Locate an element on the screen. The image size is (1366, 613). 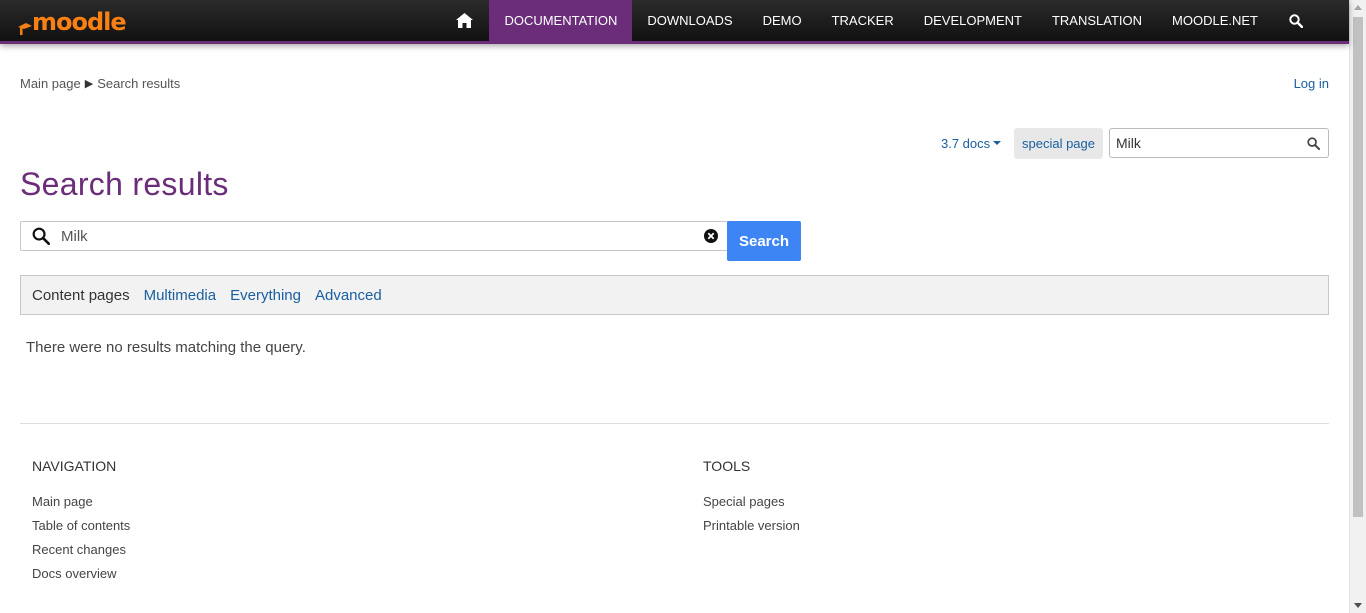
vertical-scrollbar is located at coordinates (1357, 306).